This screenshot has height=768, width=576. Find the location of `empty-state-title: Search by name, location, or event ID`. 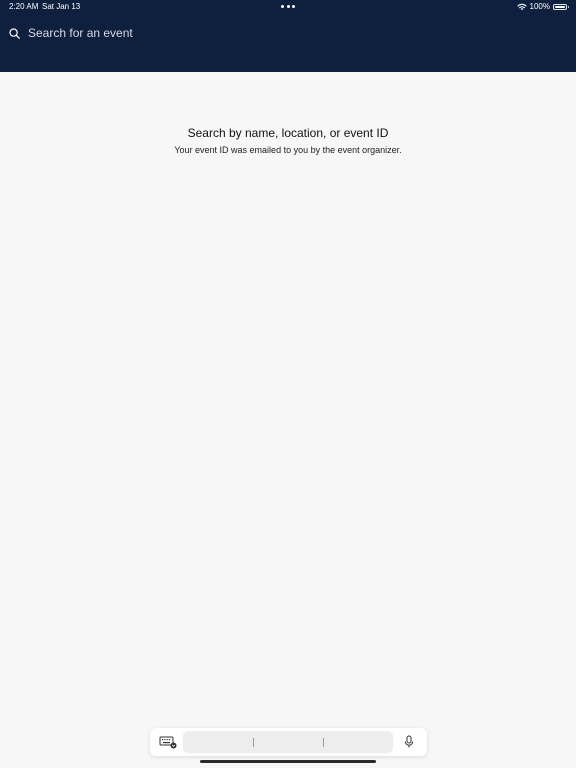

empty-state-title: Search by name, location, or event ID is located at coordinates (288, 133).